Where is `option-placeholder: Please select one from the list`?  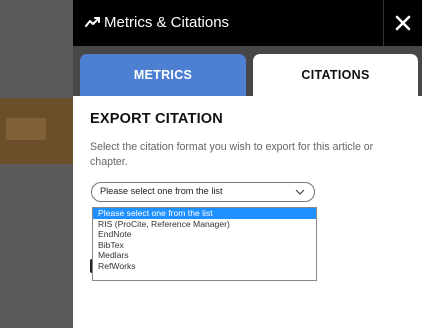
option-placeholder: Please select one from the list is located at coordinates (204, 213).